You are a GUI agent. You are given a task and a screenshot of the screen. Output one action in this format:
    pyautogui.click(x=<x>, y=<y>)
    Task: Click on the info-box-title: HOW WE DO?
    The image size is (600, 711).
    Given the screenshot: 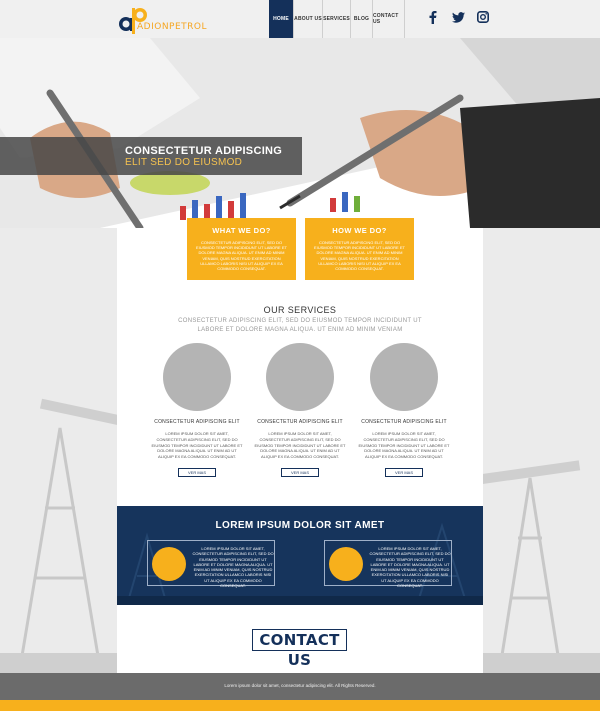 What is the action you would take?
    pyautogui.click(x=359, y=230)
    